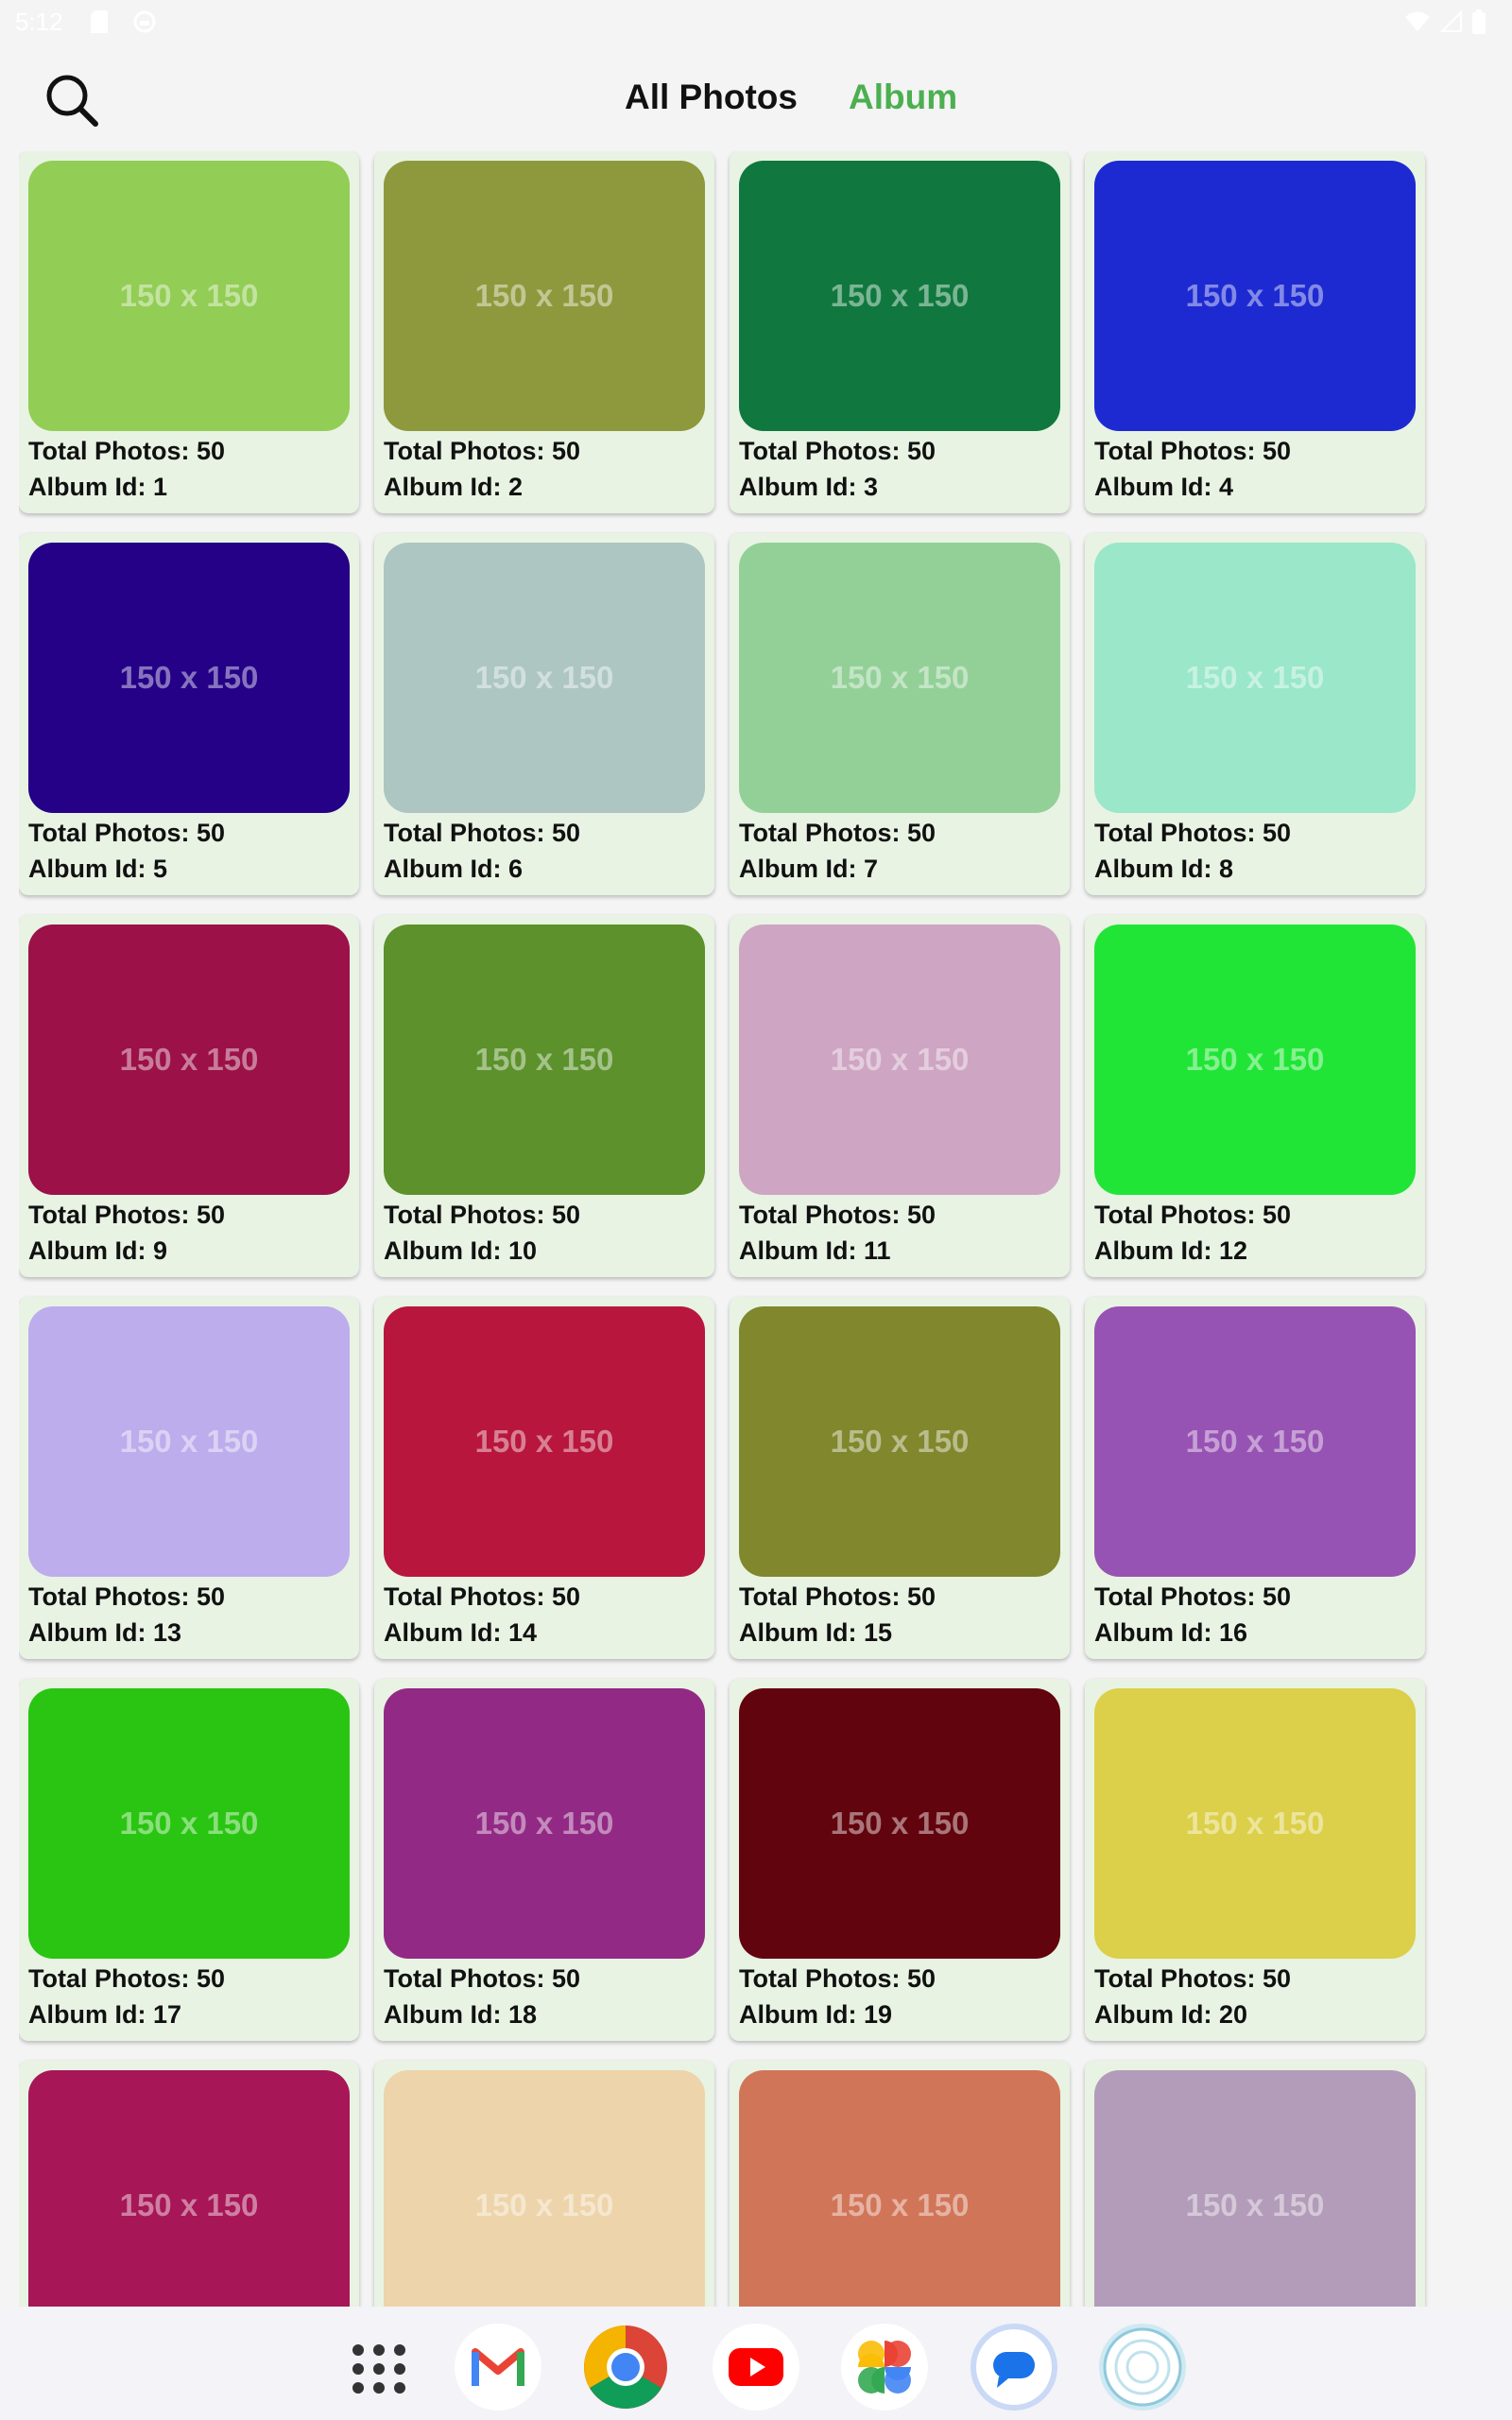  What do you see at coordinates (1255, 1096) in the screenshot?
I see `album-card: 150 x 150 Total Photos: 50 Album Id: 12` at bounding box center [1255, 1096].